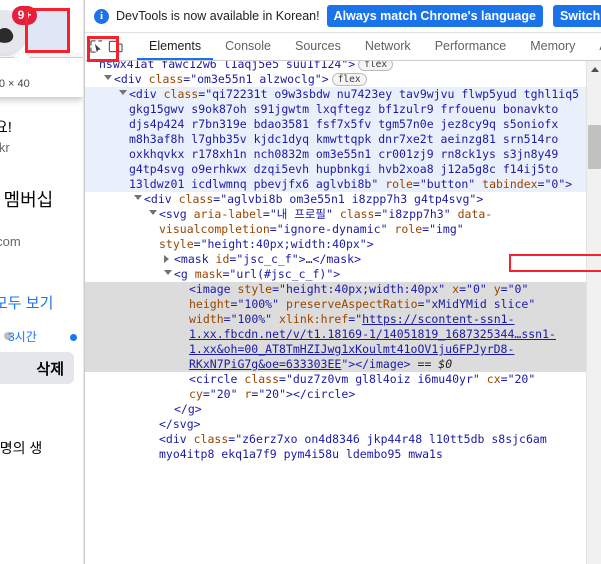 The width and height of the screenshot is (601, 564). What do you see at coordinates (5, 147) in the screenshot?
I see `page-text-domain-1: o.kr` at bounding box center [5, 147].